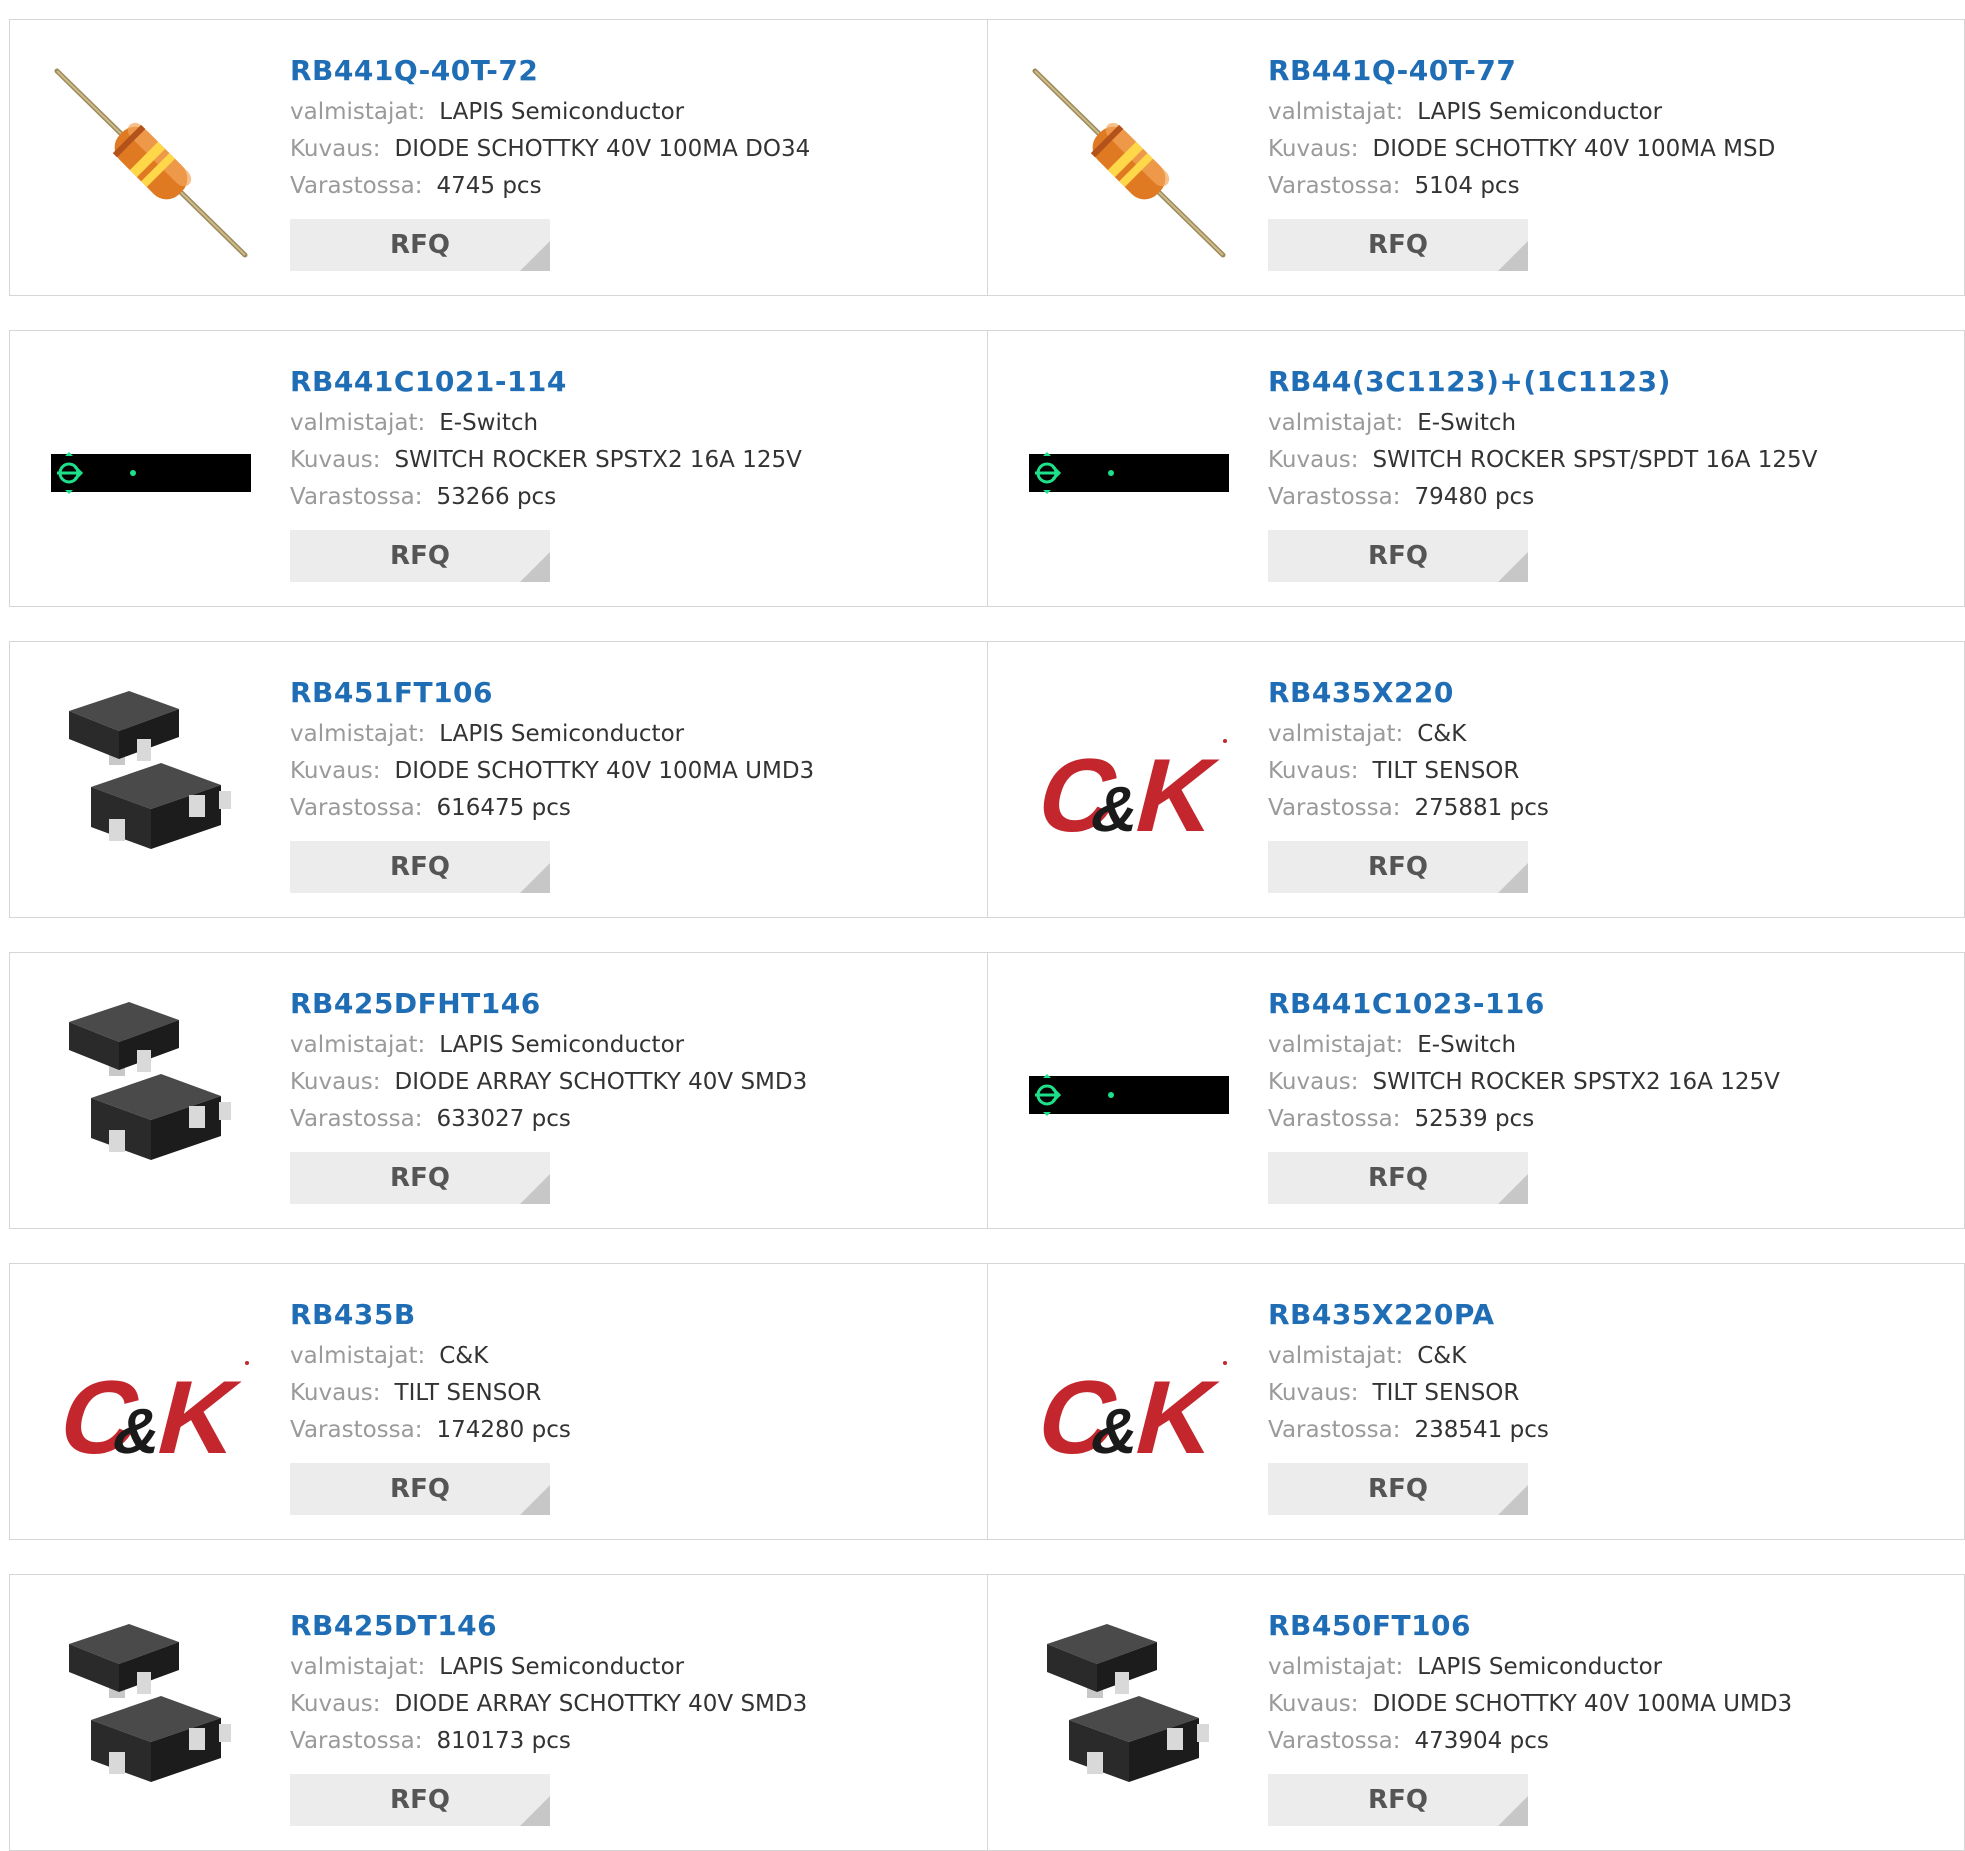 The height and width of the screenshot is (1851, 1965). Describe the element at coordinates (1408, 808) in the screenshot. I see `stock-row: Varastossa: 275881 pcs` at that location.